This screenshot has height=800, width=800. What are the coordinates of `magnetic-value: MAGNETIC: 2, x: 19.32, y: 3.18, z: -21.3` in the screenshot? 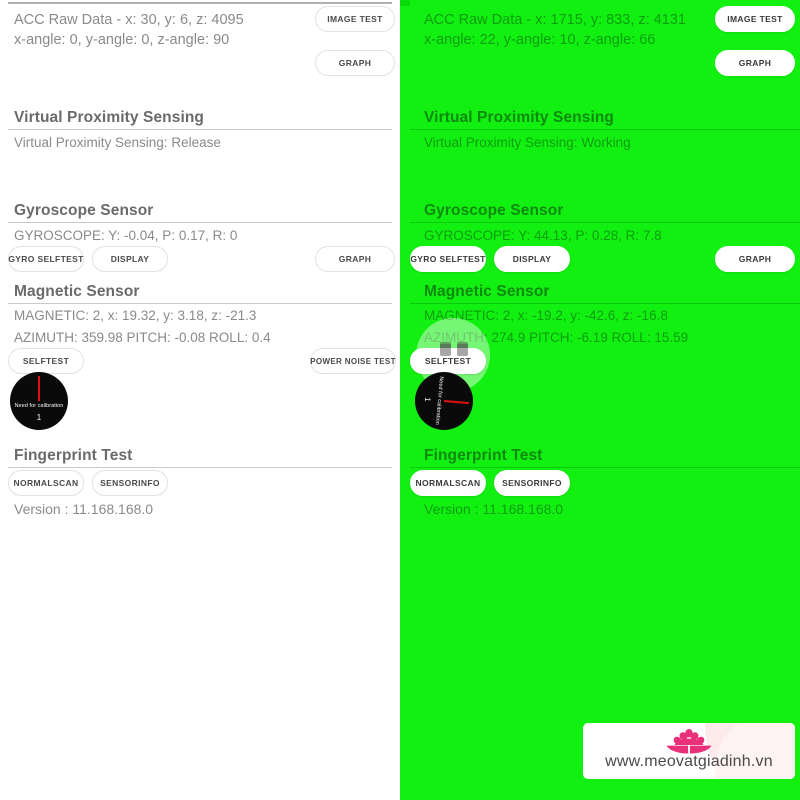 It's located at (135, 315).